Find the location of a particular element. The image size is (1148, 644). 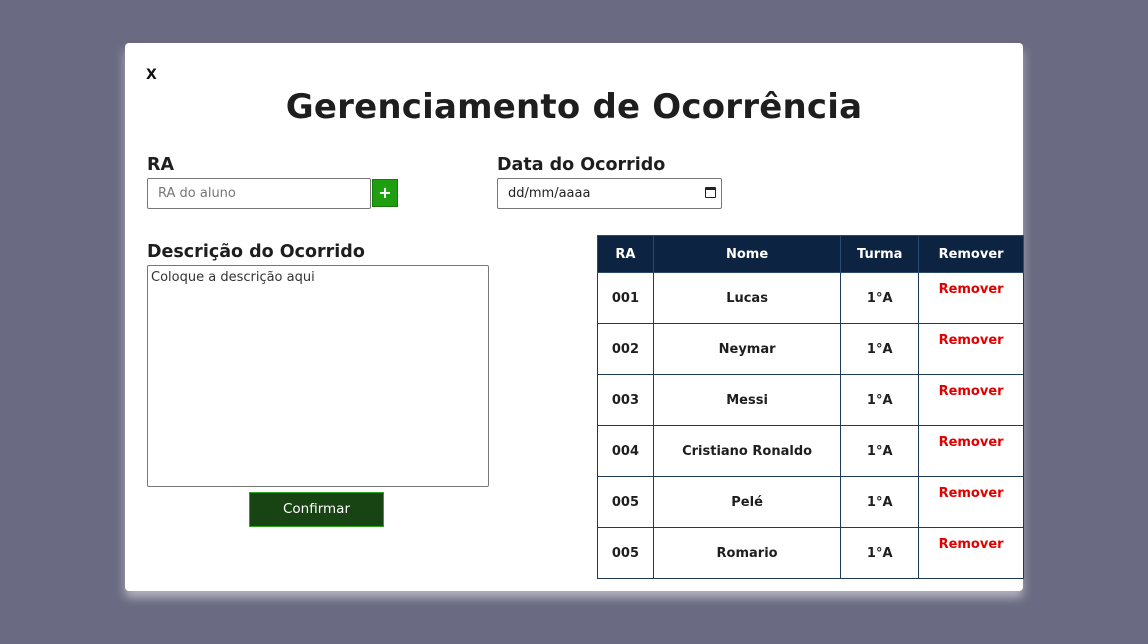

header-ra: RA is located at coordinates (625, 254).